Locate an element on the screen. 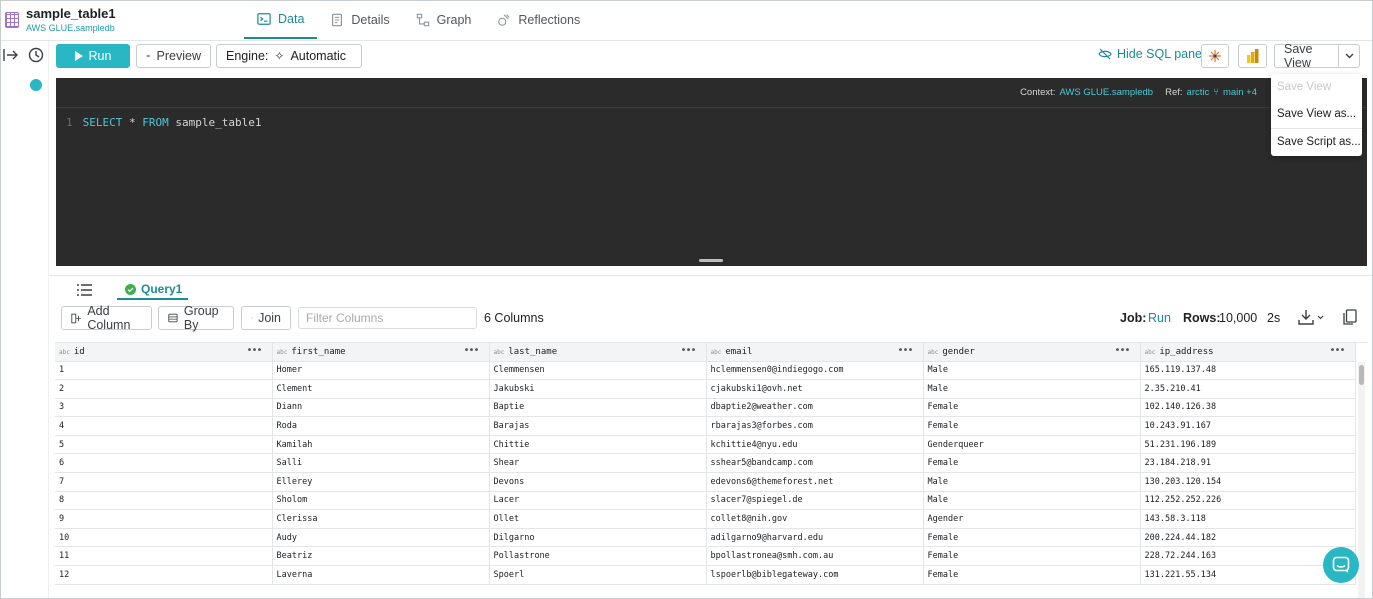 Image resolution: width=1373 pixels, height=599 pixels. powerbi-button is located at coordinates (1252, 56).